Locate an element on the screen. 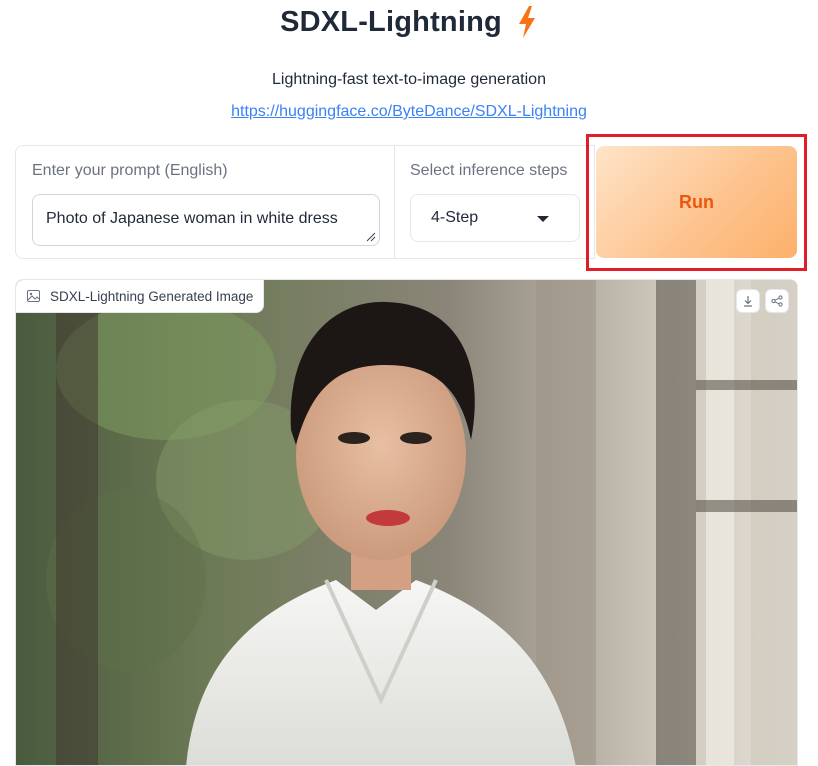 Image resolution: width=818 pixels, height=766 pixels. prompt-value: Photo of Japanese woman in white dress is located at coordinates (192, 218).